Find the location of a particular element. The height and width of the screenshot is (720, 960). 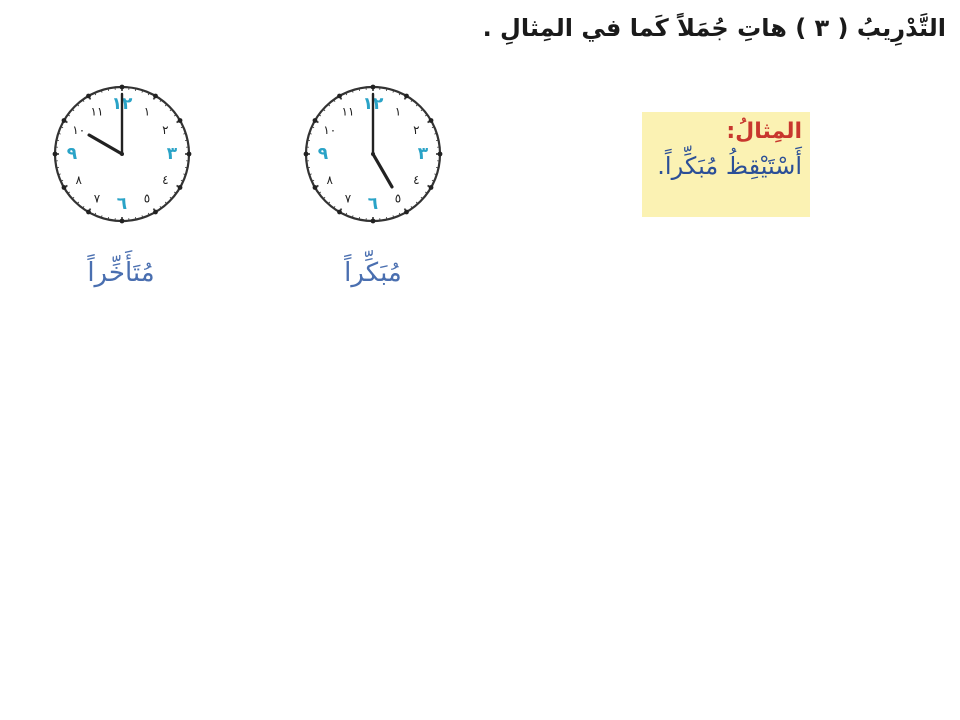

example-box: المِثالُ: أَسْتَيْقِظُ مُبَكِّراً. is located at coordinates (726, 164).